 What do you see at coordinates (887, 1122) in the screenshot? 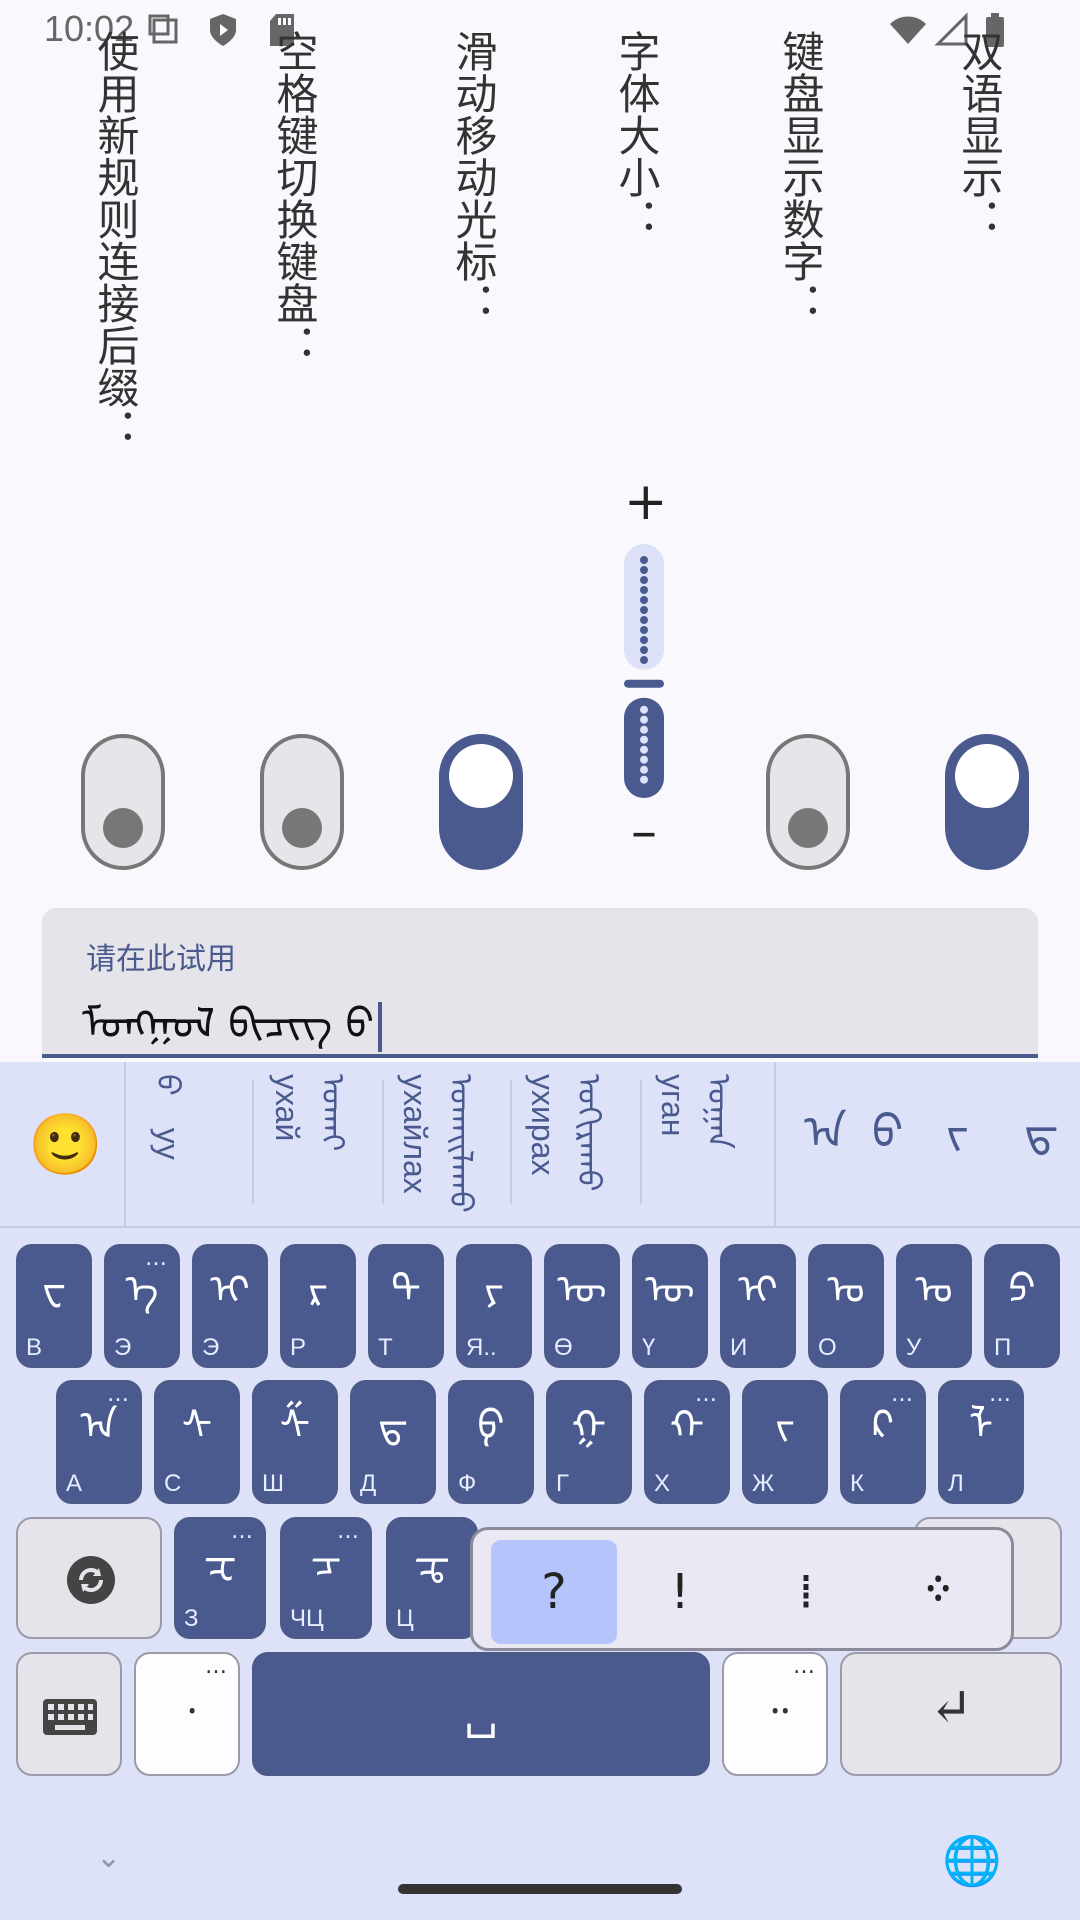
I see `glyph-suggestion-2: ᠪ` at bounding box center [887, 1122].